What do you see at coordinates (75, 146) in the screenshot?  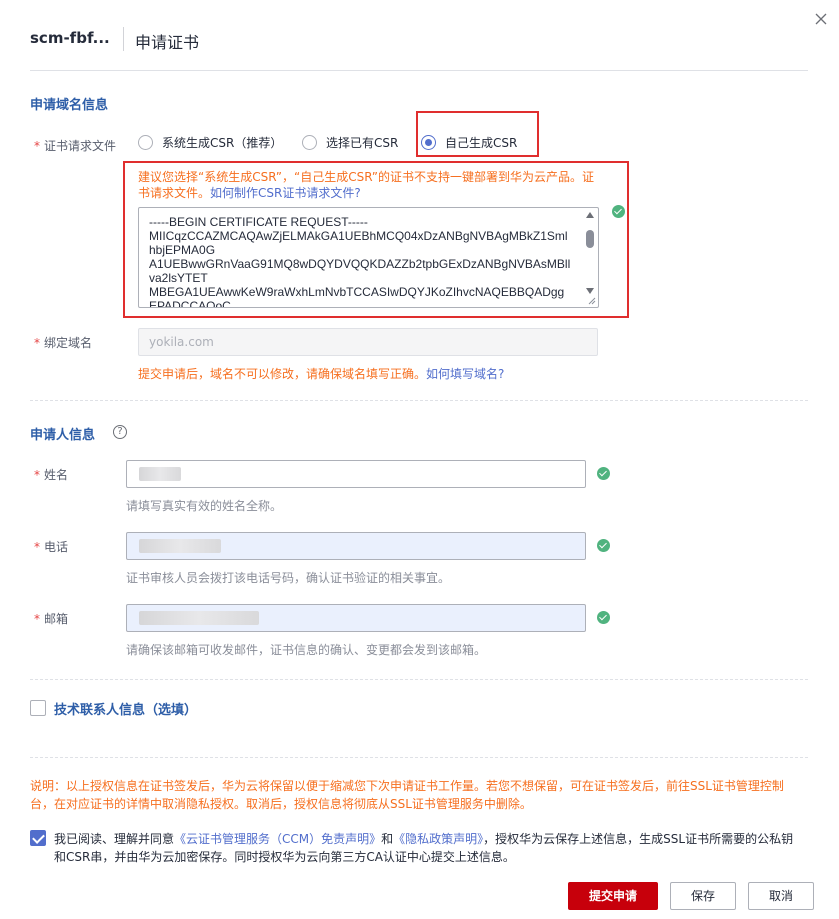 I see `csr-field-label: * 证书请求文件` at bounding box center [75, 146].